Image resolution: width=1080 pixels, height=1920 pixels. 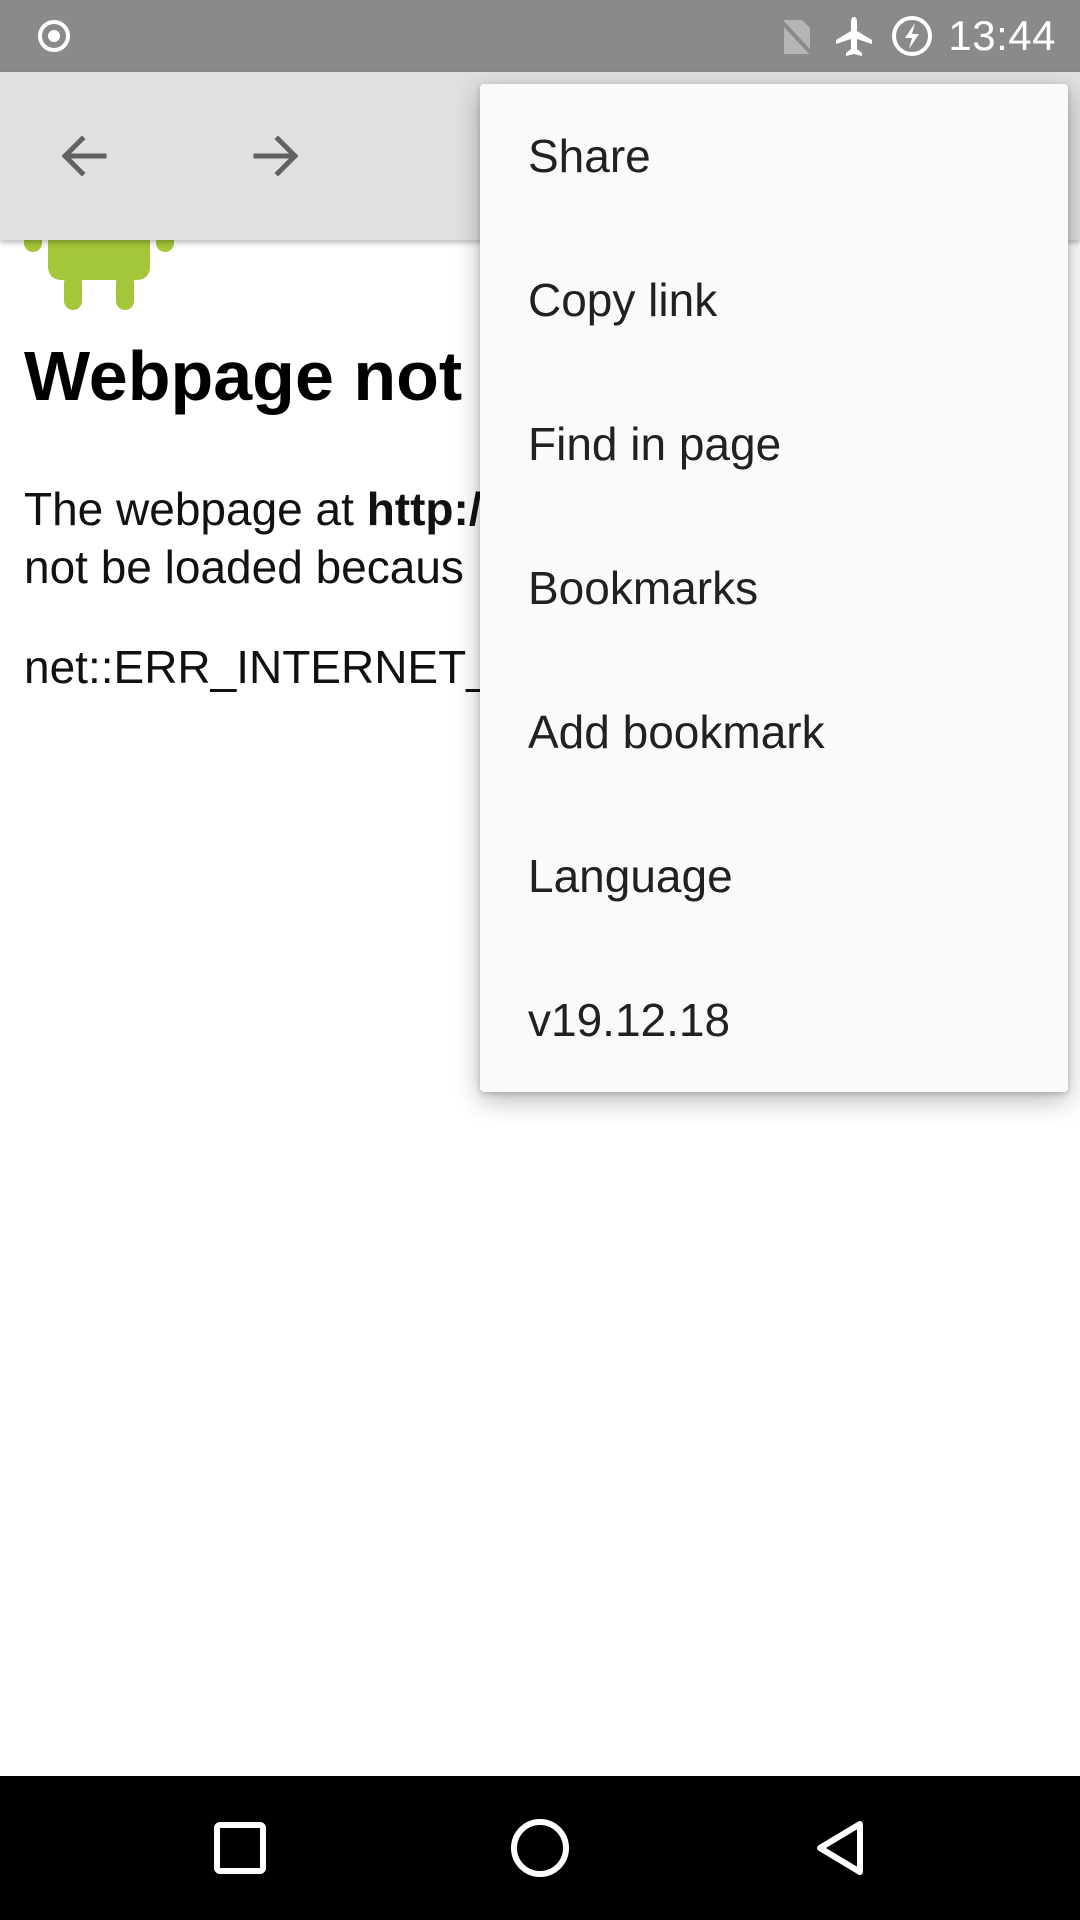 What do you see at coordinates (195, 509) in the screenshot?
I see `error-description-text: The webpage at` at bounding box center [195, 509].